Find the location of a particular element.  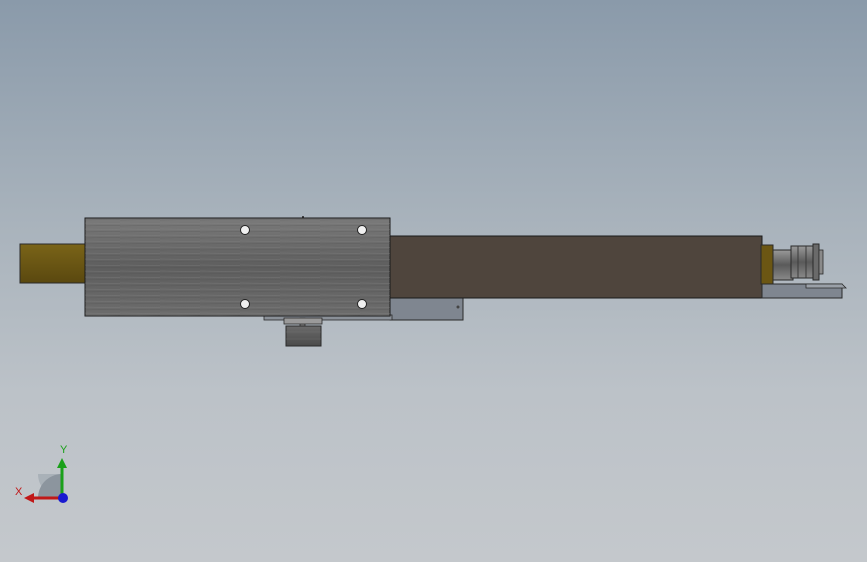

motor-neck is located at coordinates (783, 265).